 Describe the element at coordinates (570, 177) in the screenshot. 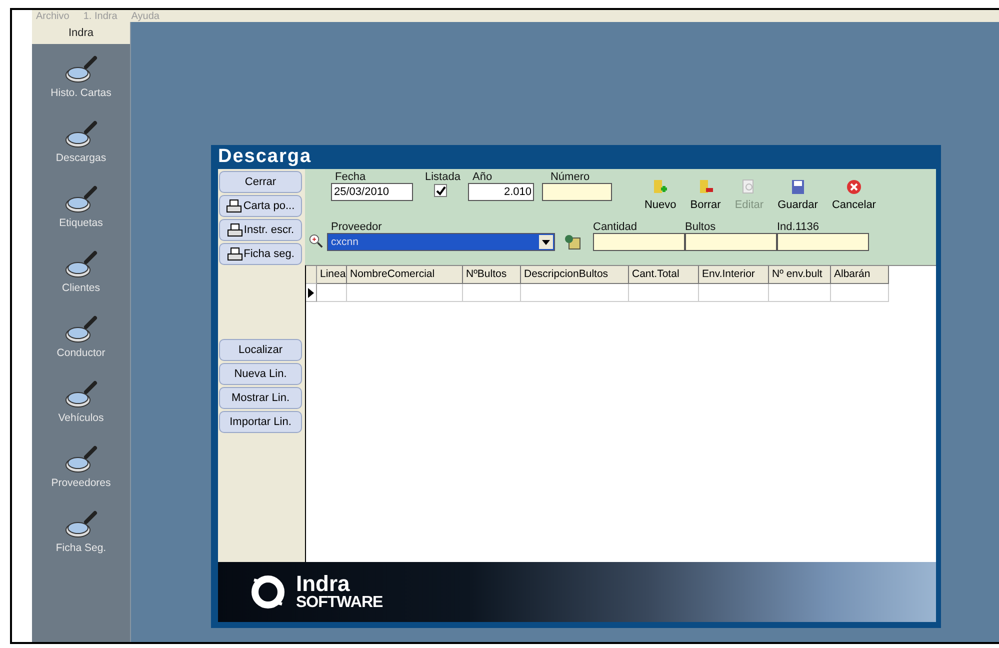

I see `field-label: Número` at that location.